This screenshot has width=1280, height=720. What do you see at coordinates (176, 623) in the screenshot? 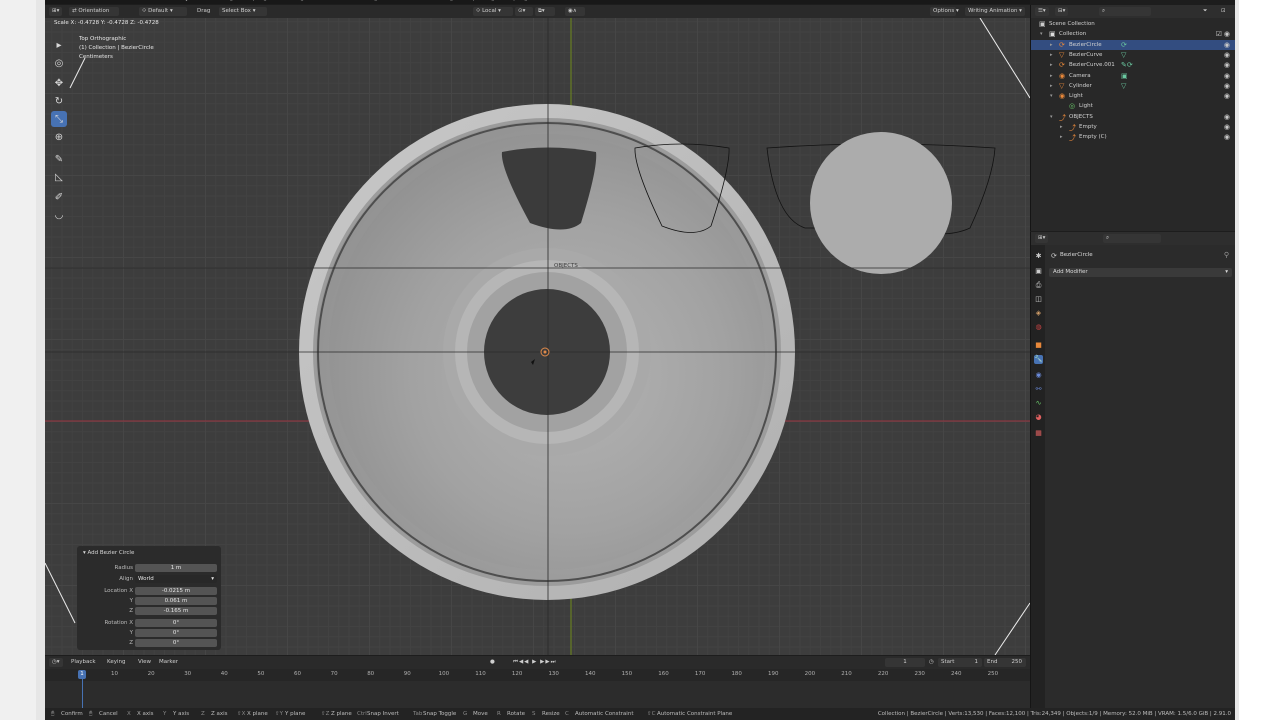
I see `rotation-x-field: 0°` at bounding box center [176, 623].